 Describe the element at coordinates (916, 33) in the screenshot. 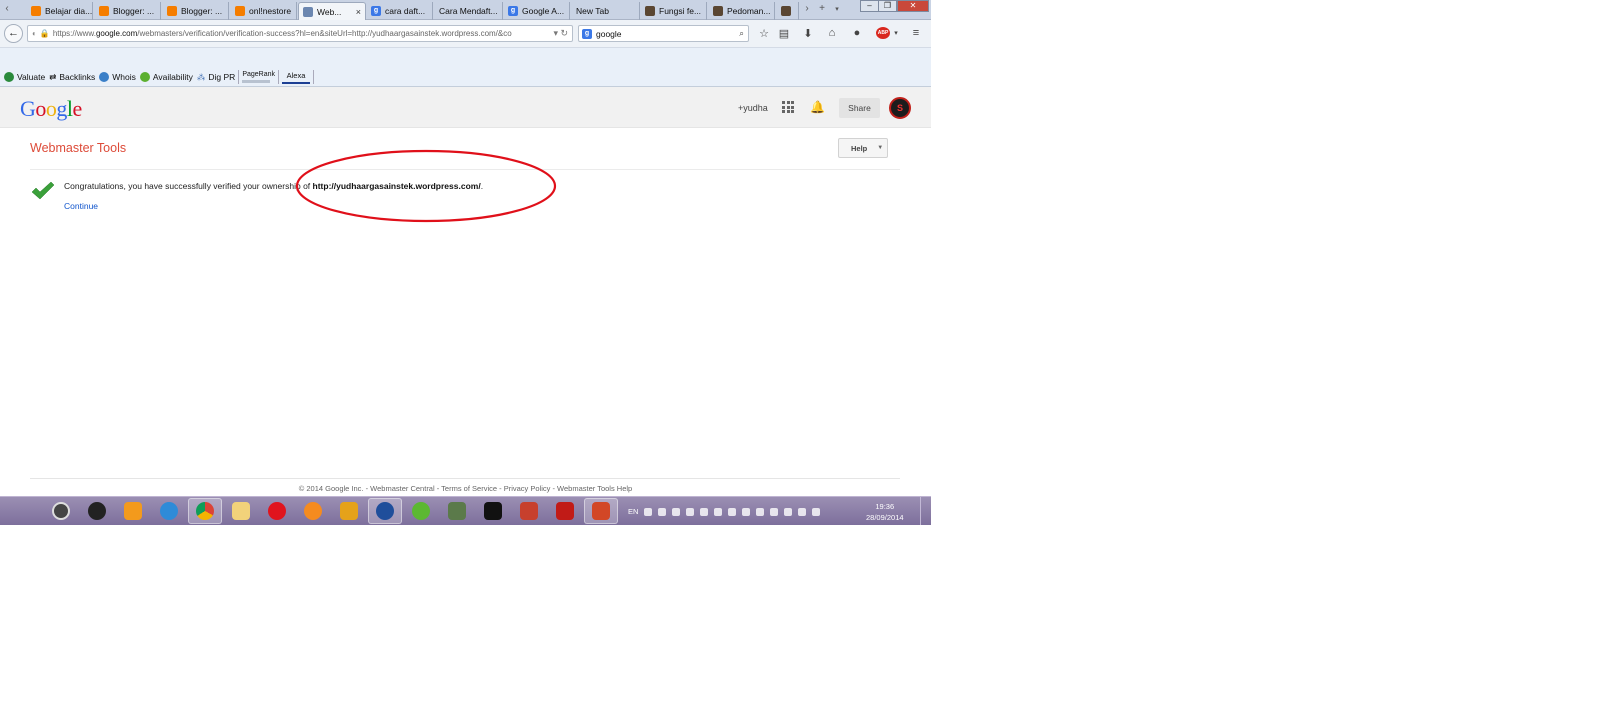

I see `menu-icon: ≡` at that location.